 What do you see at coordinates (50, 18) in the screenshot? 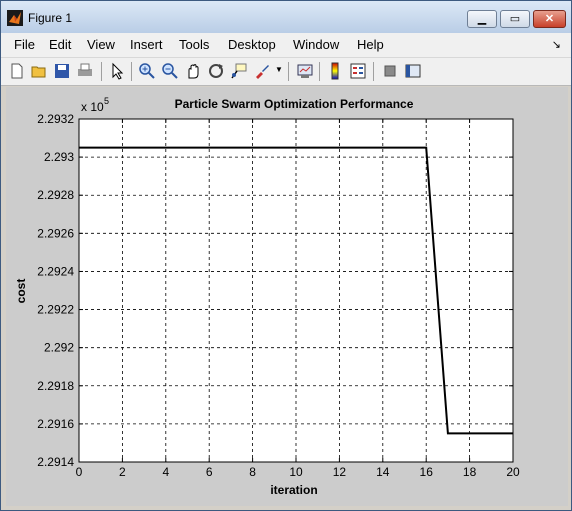
I see `window-title: Figure 1` at bounding box center [50, 18].